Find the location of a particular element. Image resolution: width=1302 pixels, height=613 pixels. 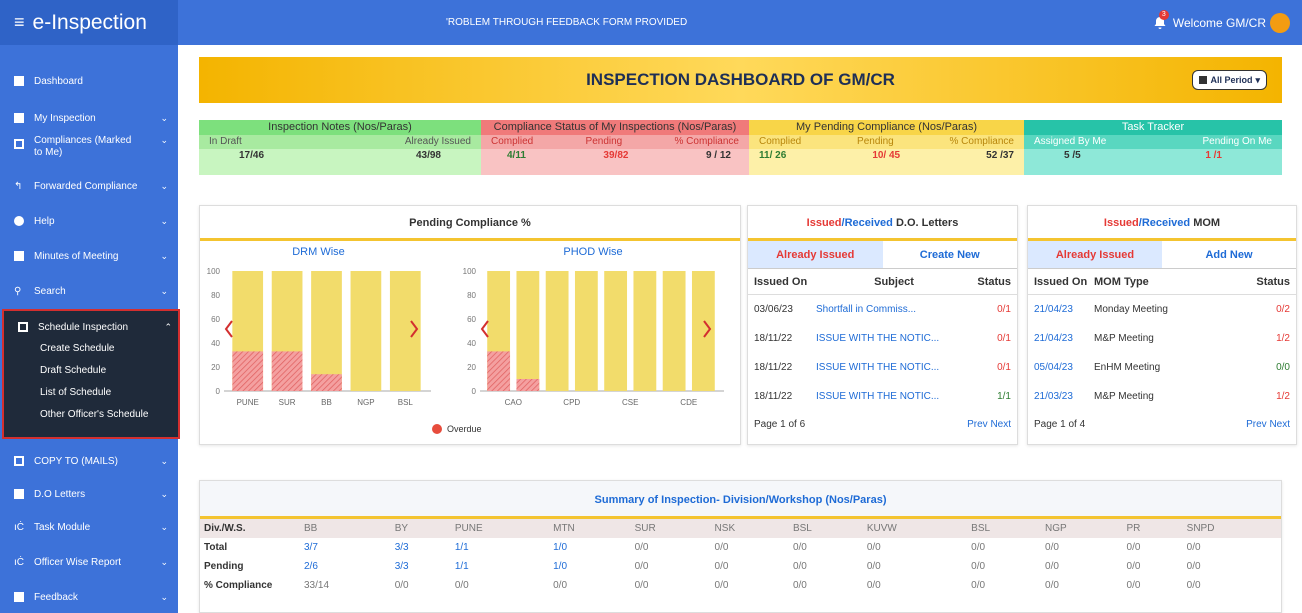

summary-cell: 2/6 is located at coordinates (345, 566).